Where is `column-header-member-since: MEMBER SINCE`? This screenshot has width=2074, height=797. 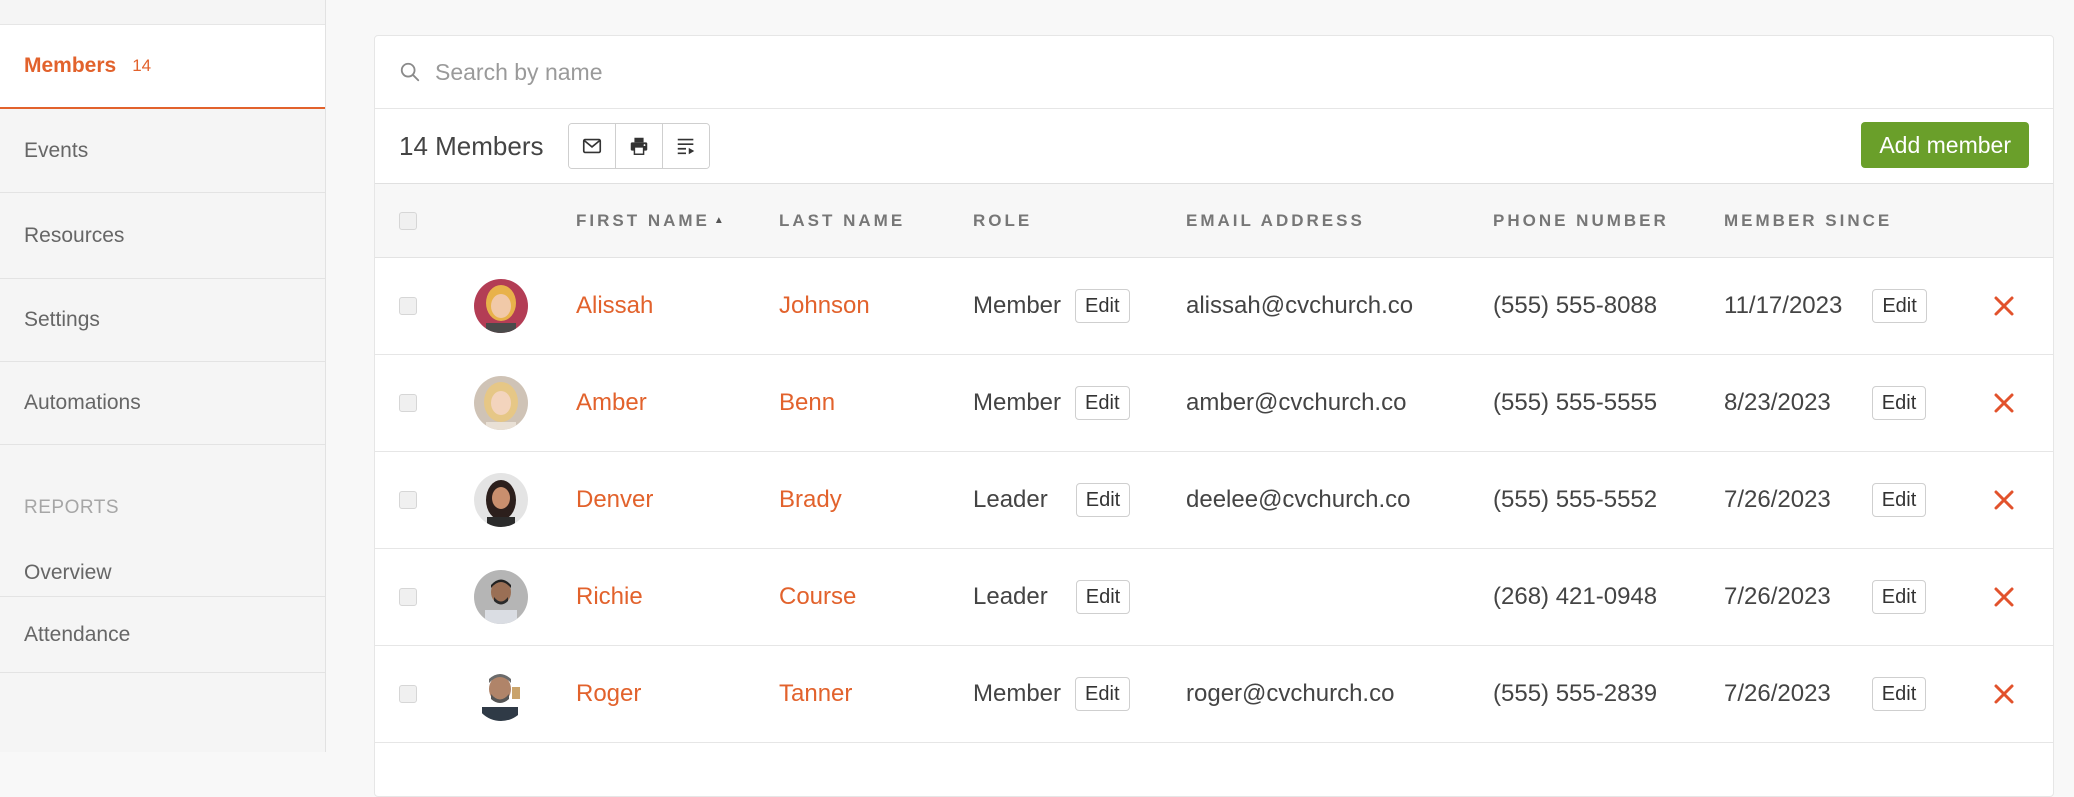
column-header-member-since: MEMBER SINCE is located at coordinates (1808, 220).